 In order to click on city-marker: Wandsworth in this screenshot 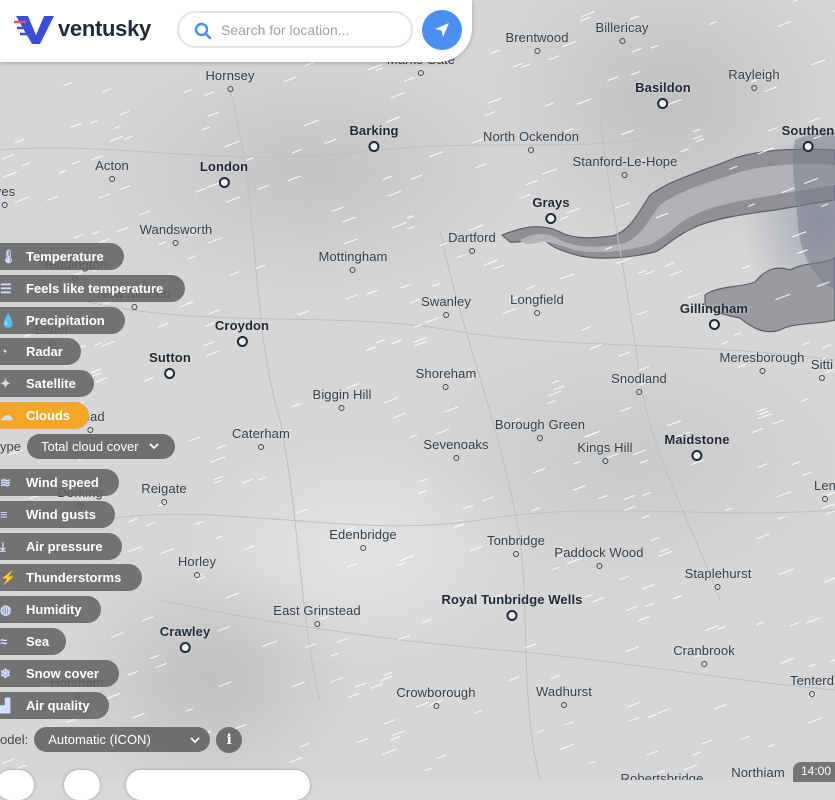, I will do `click(176, 234)`.